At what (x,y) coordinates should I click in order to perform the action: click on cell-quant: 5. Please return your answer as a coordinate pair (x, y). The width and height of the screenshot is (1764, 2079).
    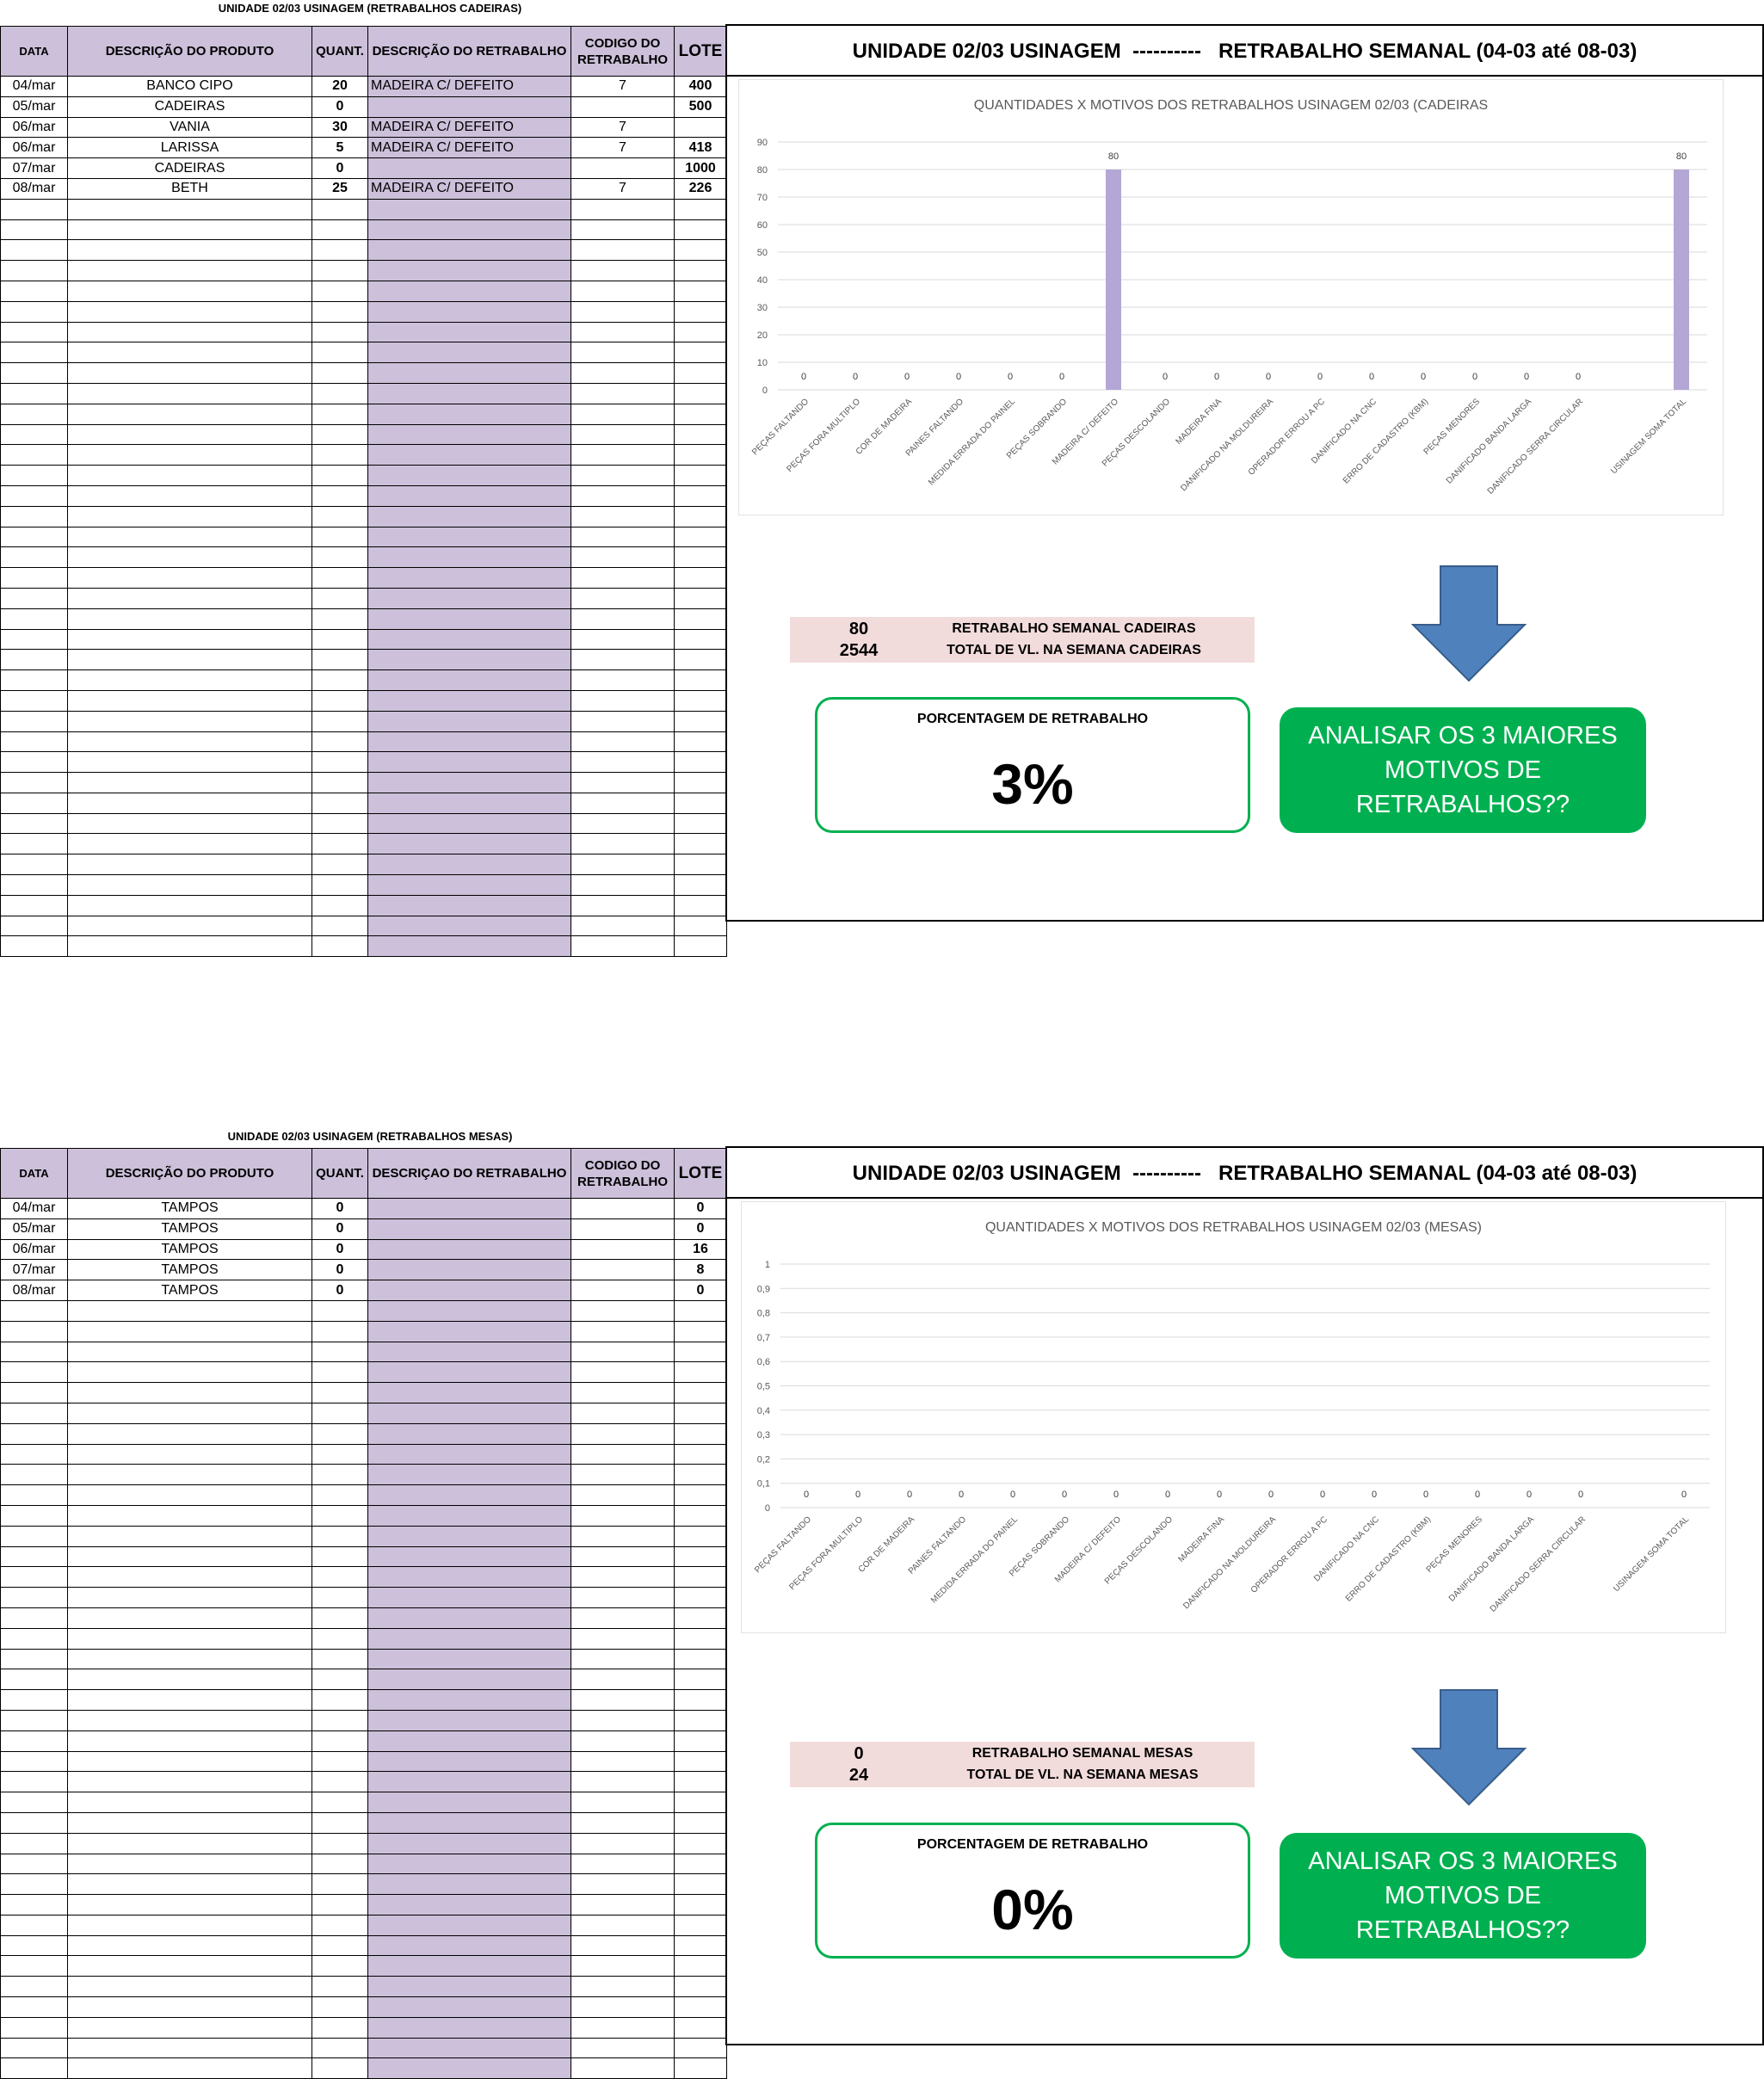
    Looking at the image, I should click on (339, 148).